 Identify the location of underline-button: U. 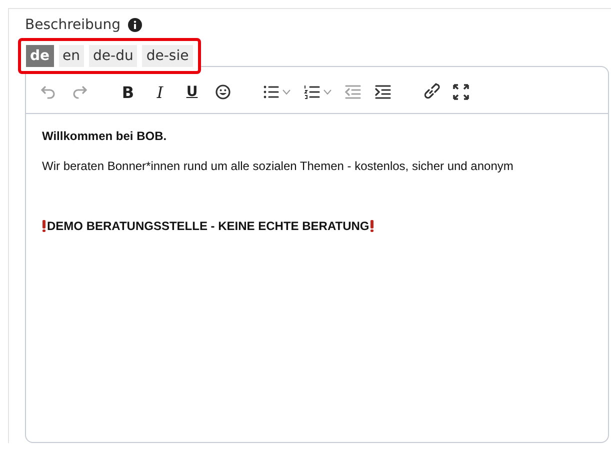
(192, 92).